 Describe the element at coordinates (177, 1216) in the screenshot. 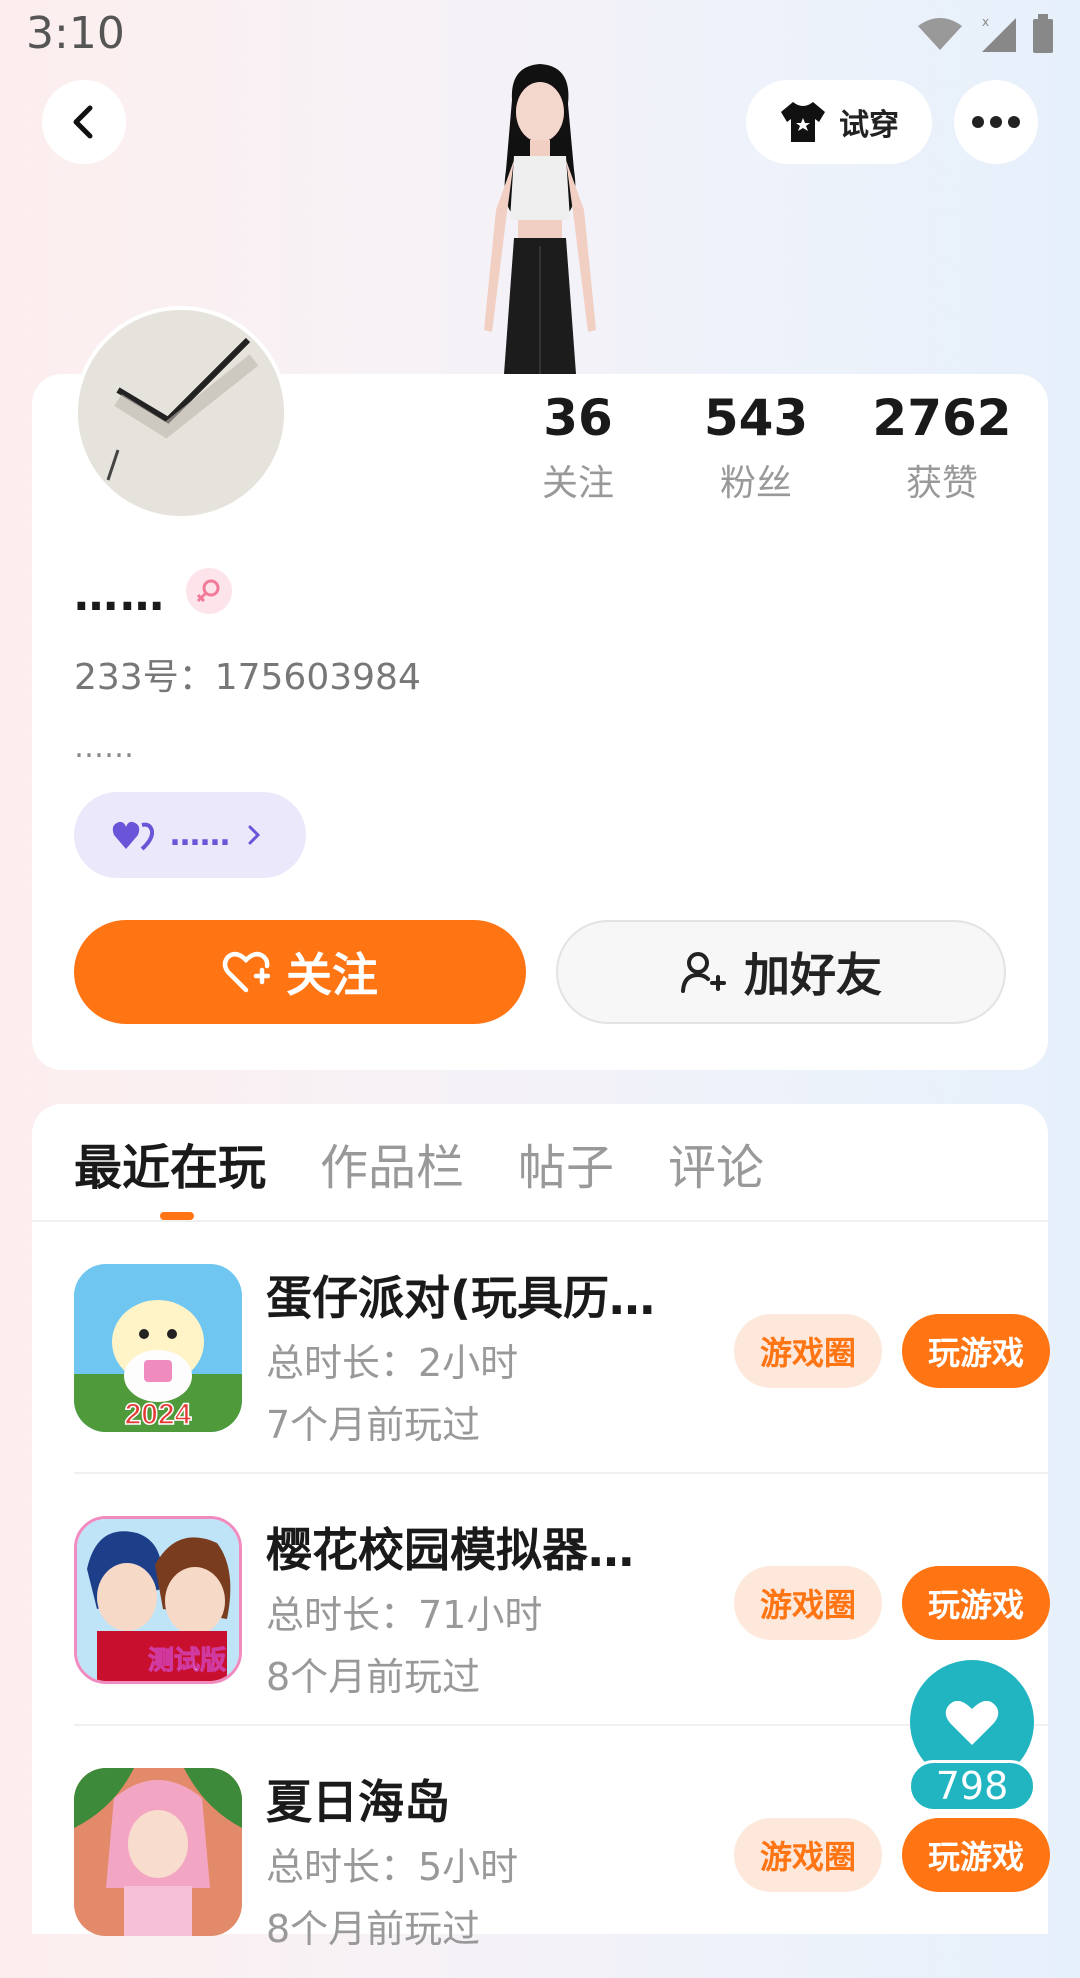

I see `active-tab-indicator` at that location.